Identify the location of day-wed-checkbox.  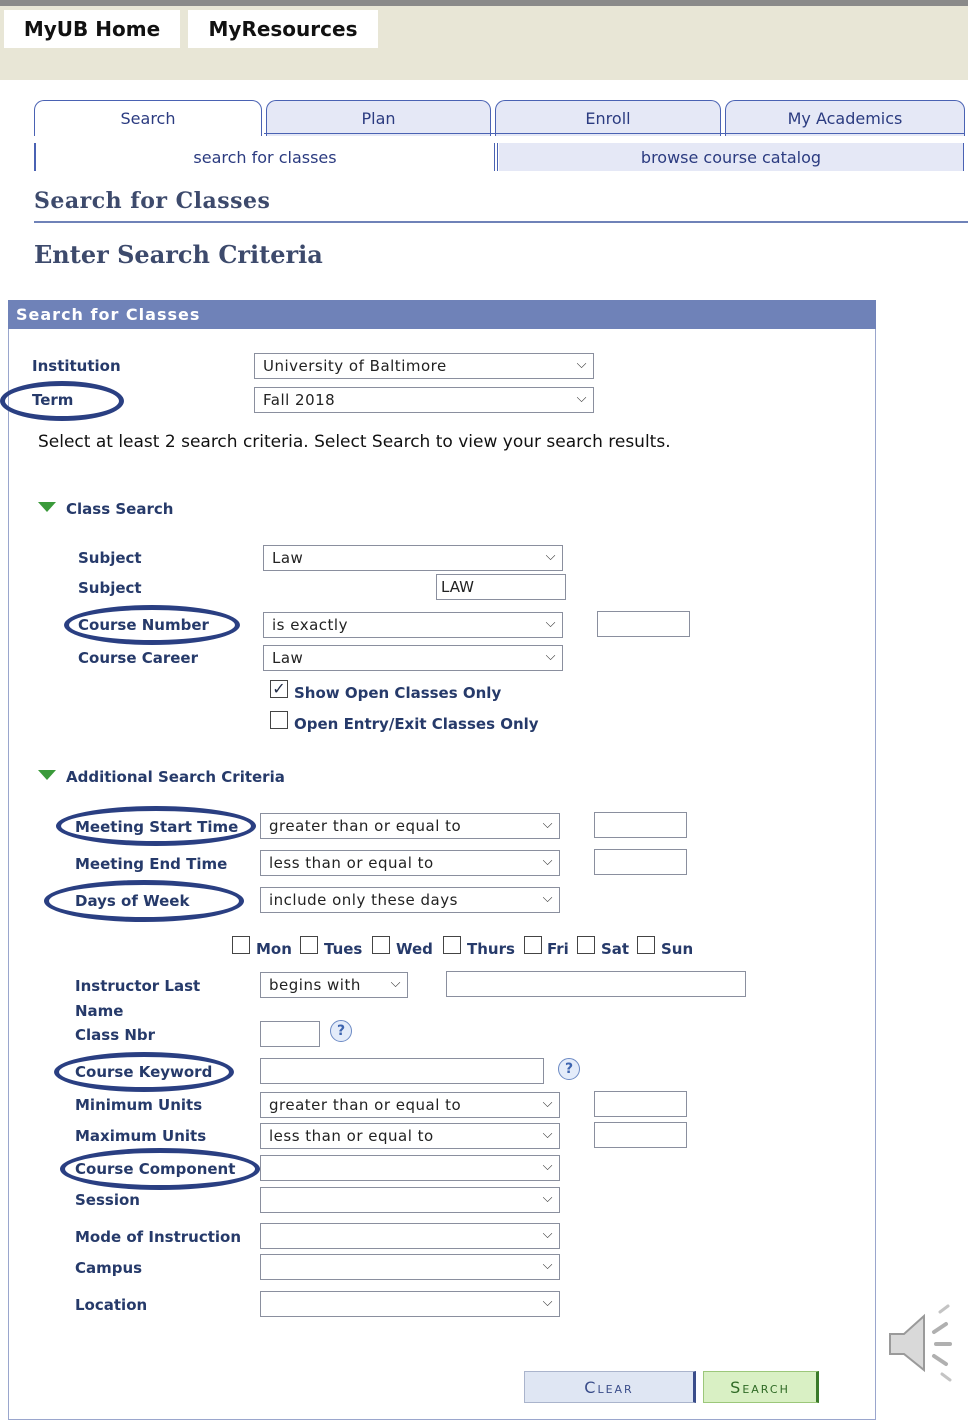
(381, 945).